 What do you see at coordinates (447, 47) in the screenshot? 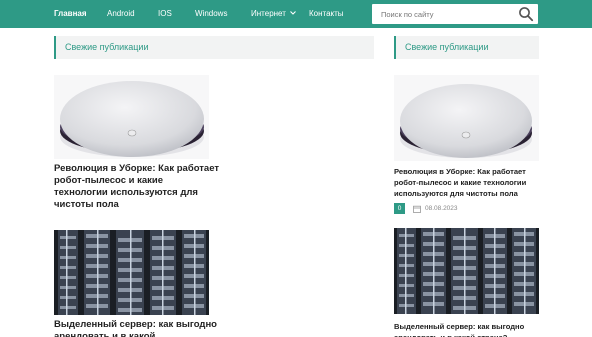
I see `sidebar-section-title: Свежие публикации` at bounding box center [447, 47].